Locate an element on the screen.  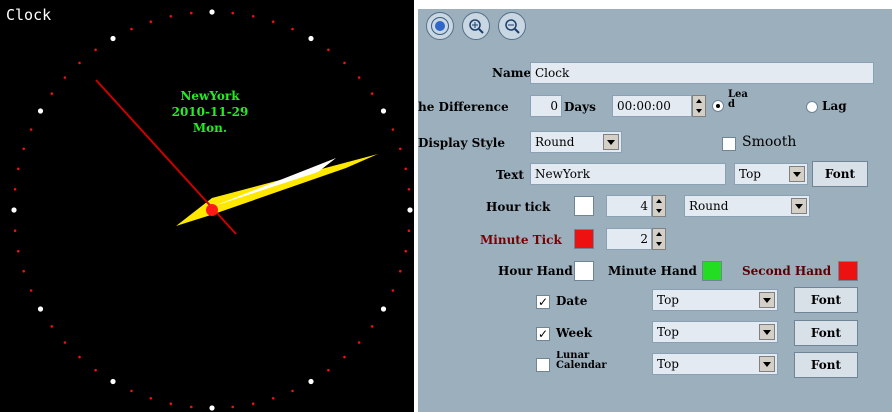
minute-tick-spinner is located at coordinates (659, 239).